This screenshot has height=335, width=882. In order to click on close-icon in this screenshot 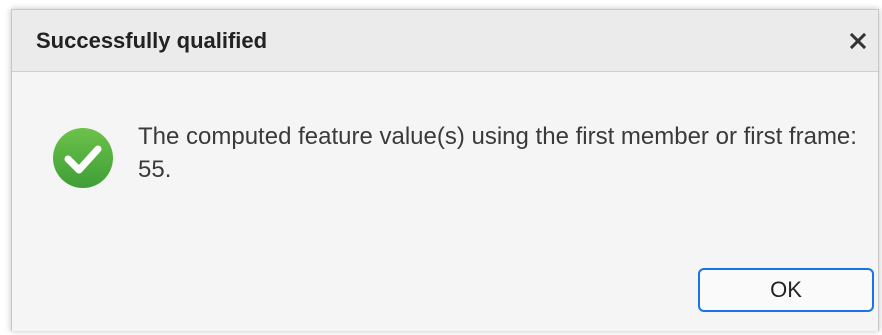, I will do `click(858, 41)`.